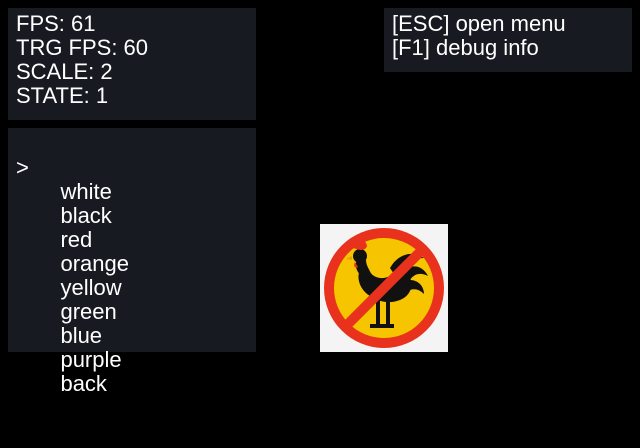 The height and width of the screenshot is (448, 640). I want to click on menu-item-blue: blue, so click(136, 312).